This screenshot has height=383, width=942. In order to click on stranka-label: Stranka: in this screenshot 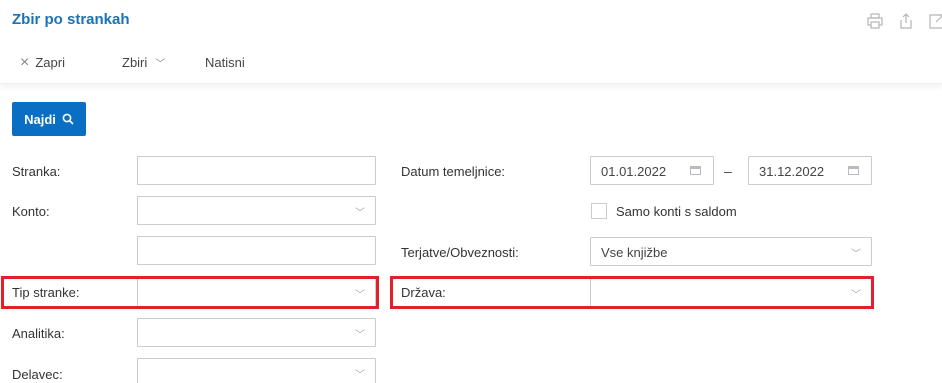, I will do `click(36, 171)`.